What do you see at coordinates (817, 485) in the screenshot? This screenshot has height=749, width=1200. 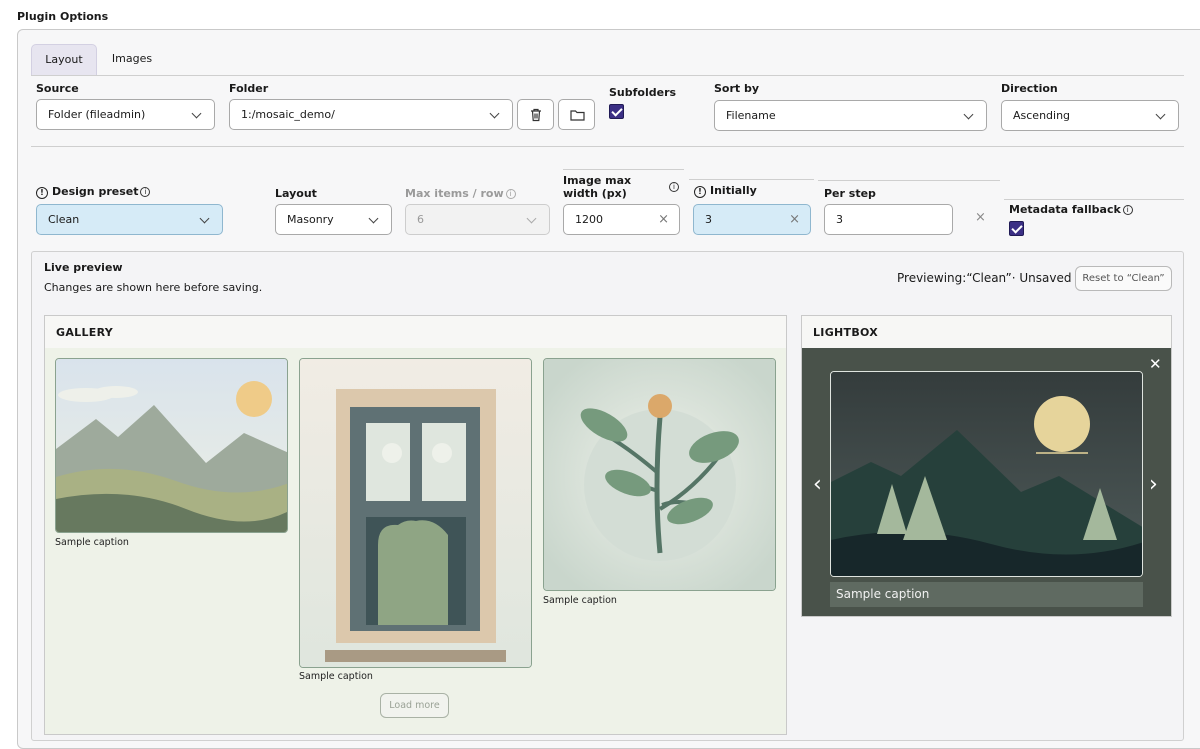 I see `chevron-left-icon: ‹` at bounding box center [817, 485].